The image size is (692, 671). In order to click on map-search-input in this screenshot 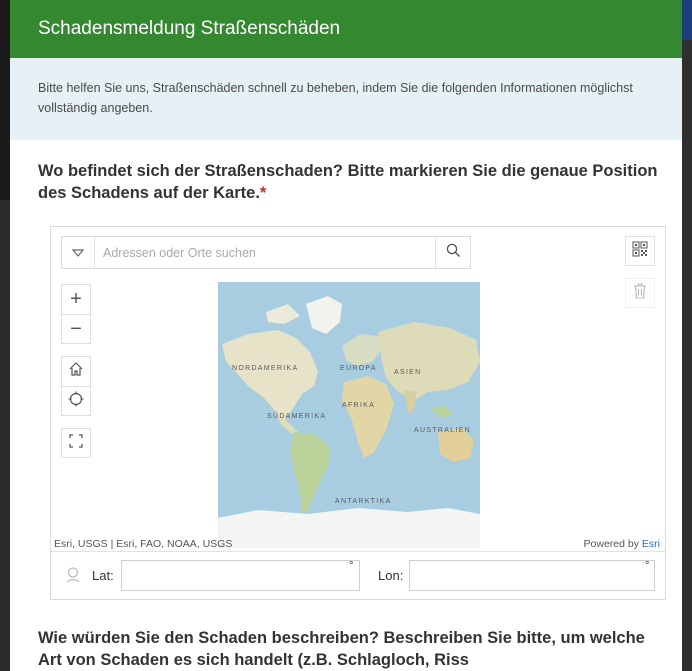, I will do `click(265, 252)`.